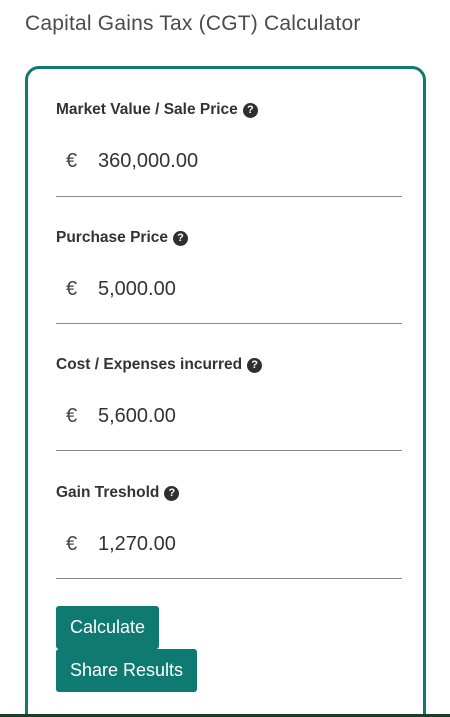 This screenshot has width=450, height=717. Describe the element at coordinates (229, 544) in the screenshot. I see `gain-threshold-input: € 1,270.00` at that location.